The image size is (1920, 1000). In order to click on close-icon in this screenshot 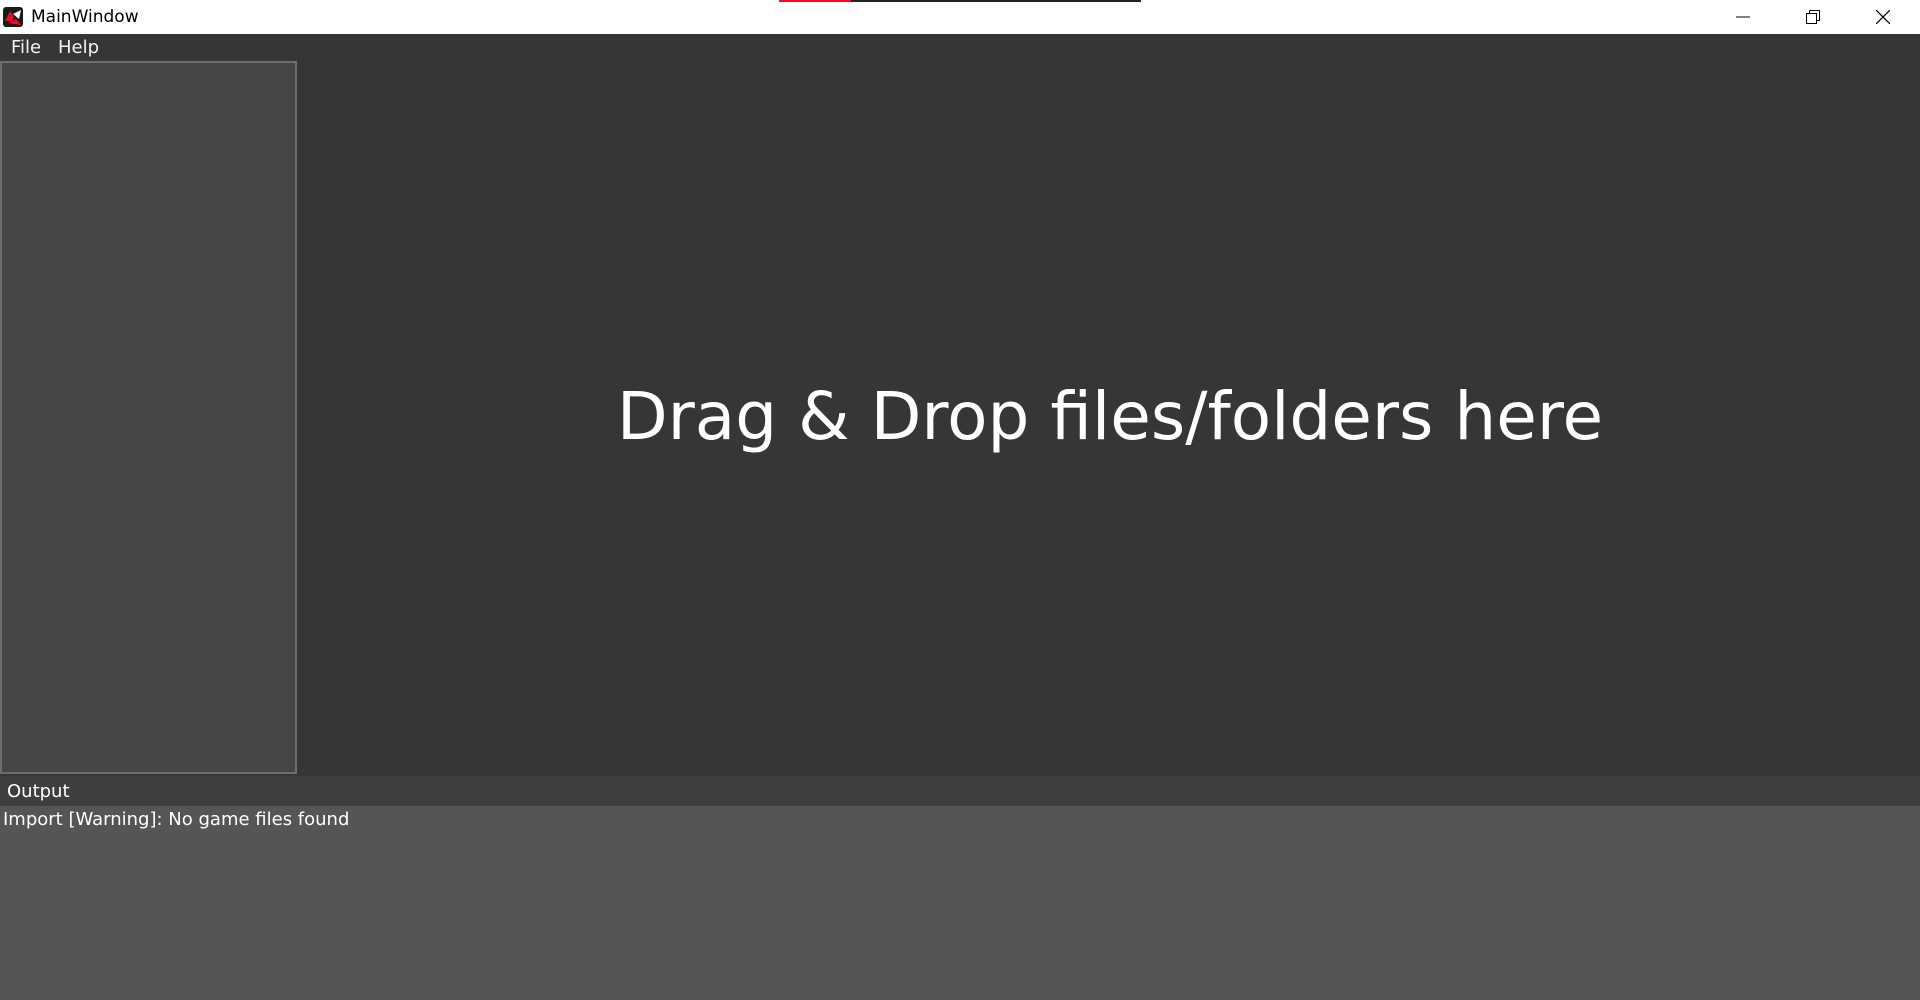, I will do `click(1883, 17)`.